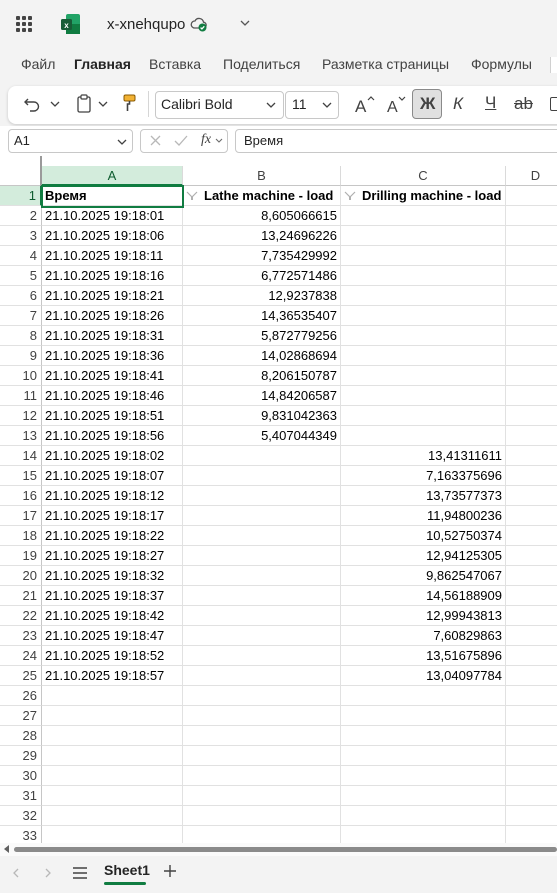  I want to click on cell-a: 21.10.2025 19:18:17, so click(112, 516).